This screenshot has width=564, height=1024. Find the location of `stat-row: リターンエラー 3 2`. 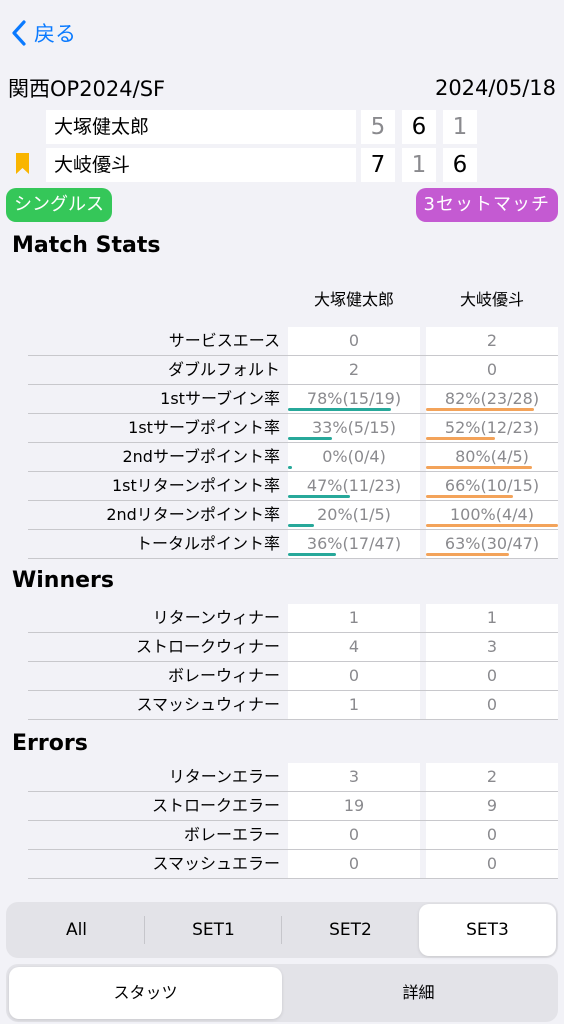

stat-row: リターンエラー 3 2 is located at coordinates (293, 777).